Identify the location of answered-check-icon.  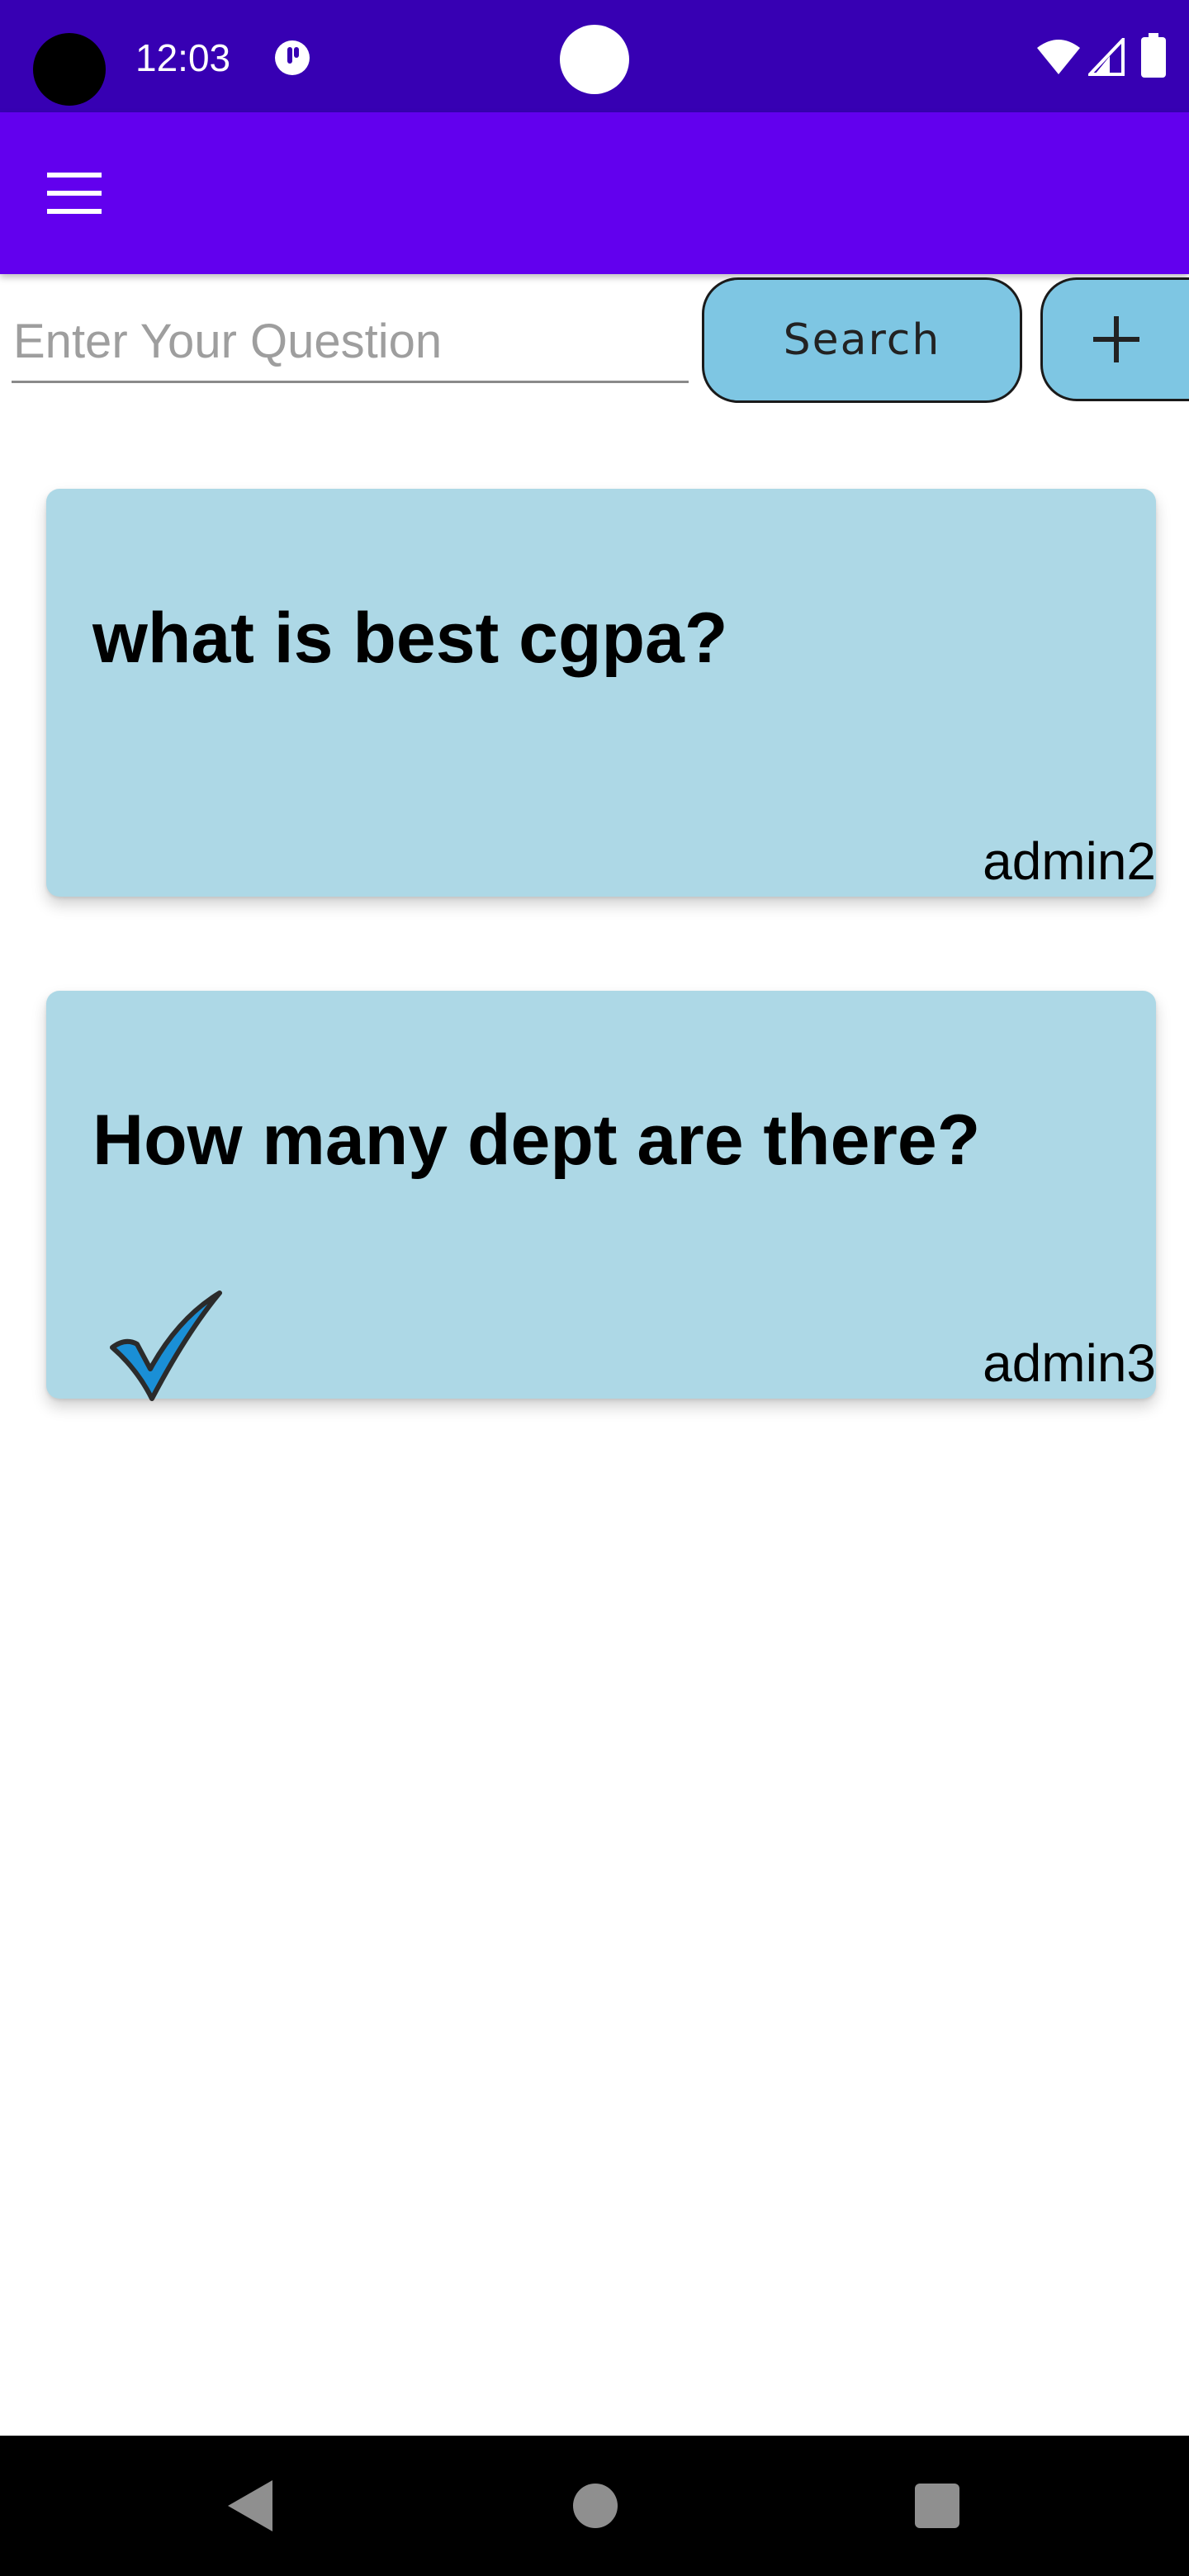
(166, 1345).